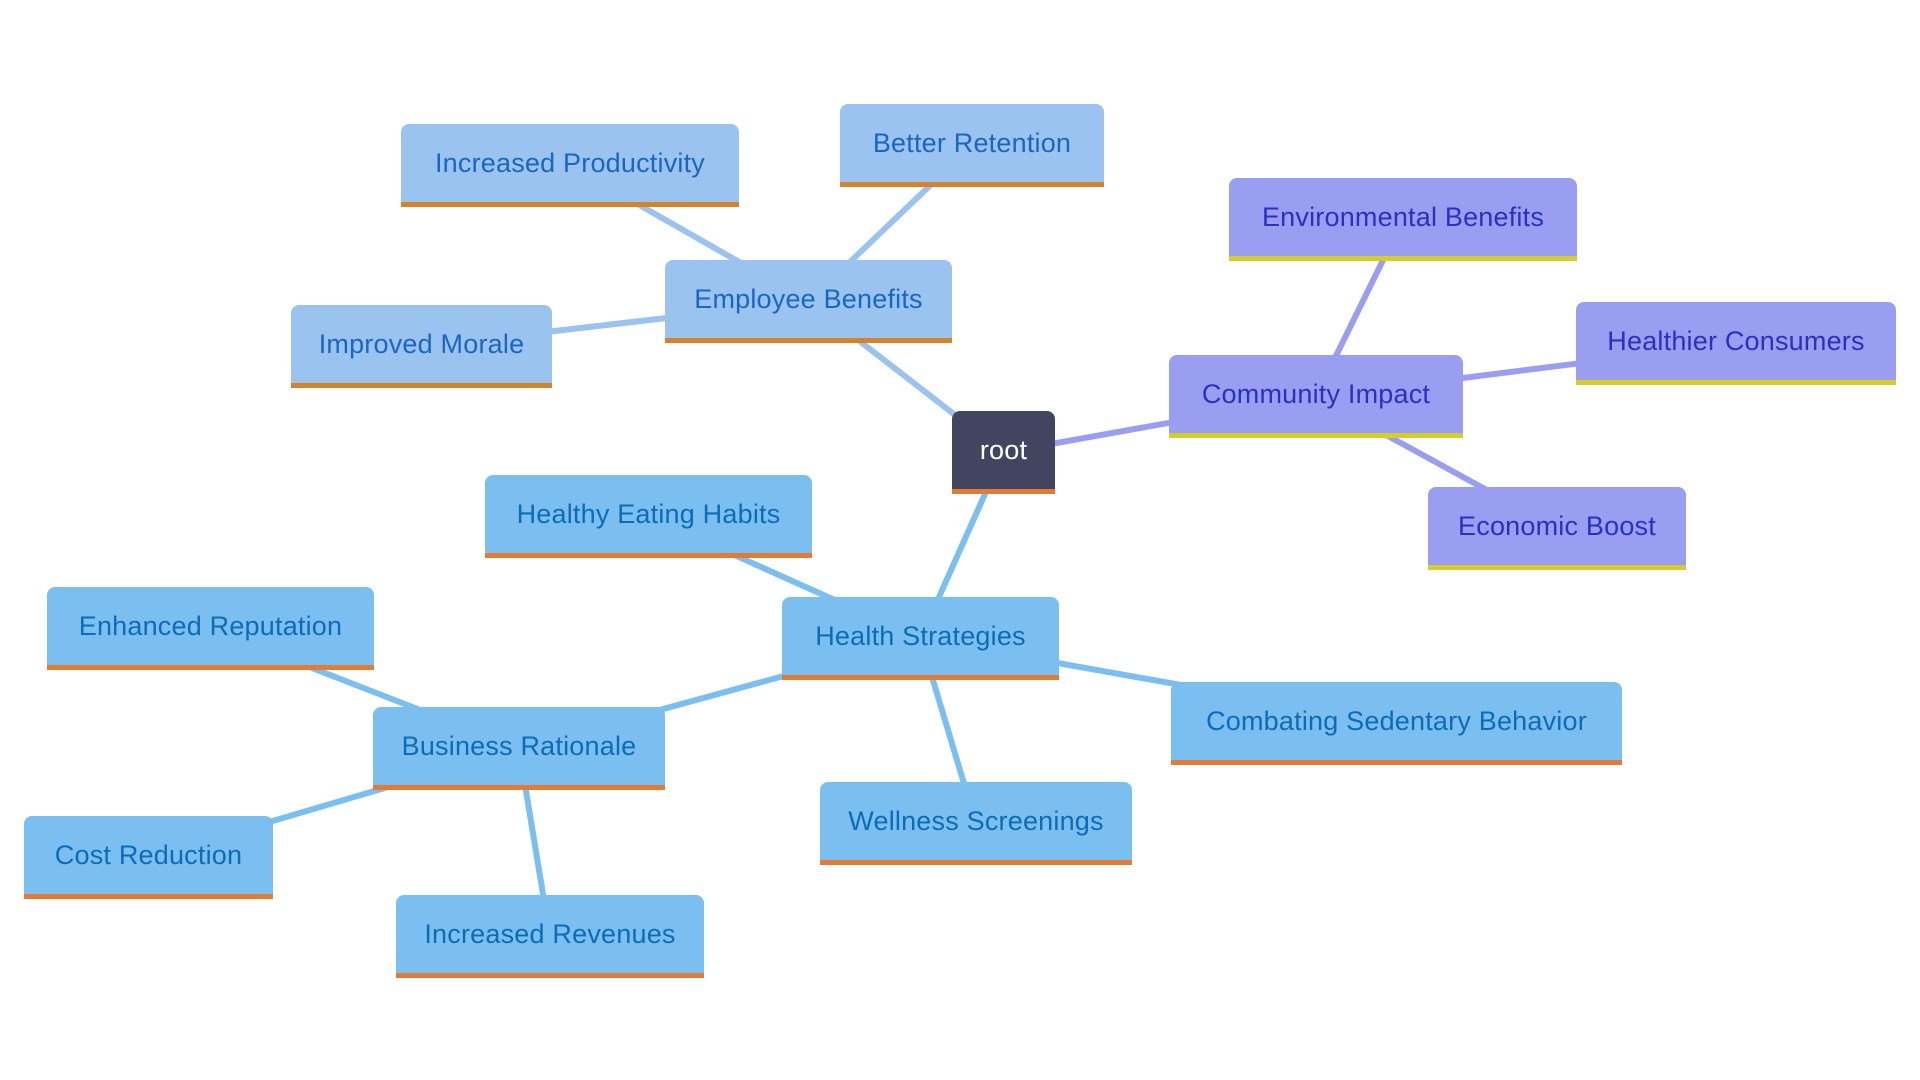  I want to click on node-community-impact: Community Impact, so click(1316, 396).